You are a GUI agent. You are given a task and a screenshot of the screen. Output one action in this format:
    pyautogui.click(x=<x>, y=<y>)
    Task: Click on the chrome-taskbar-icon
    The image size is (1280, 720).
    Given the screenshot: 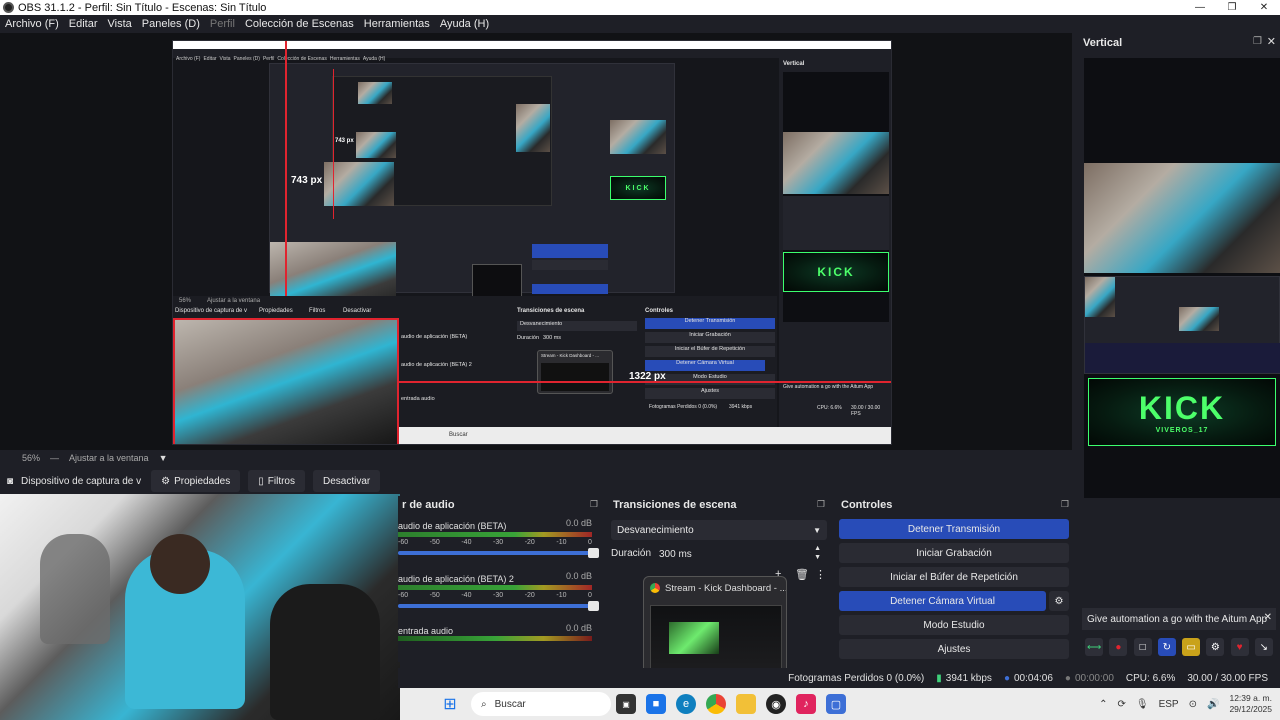 What is the action you would take?
    pyautogui.click(x=716, y=704)
    